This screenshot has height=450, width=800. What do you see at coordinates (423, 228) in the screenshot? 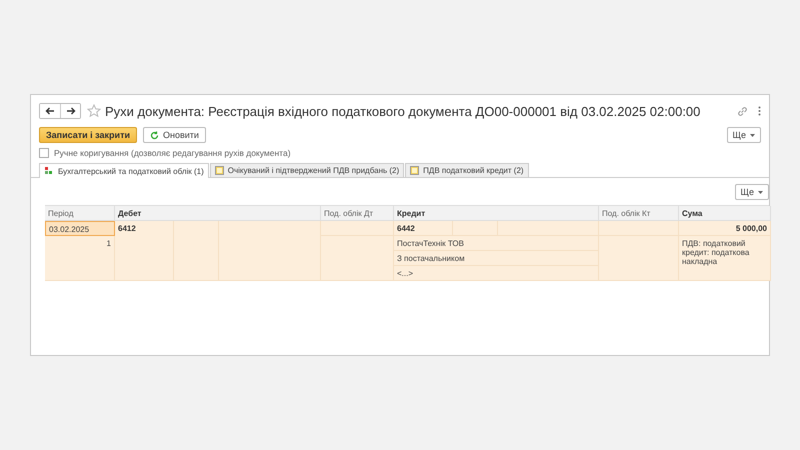
I see `table-cell: 6442` at bounding box center [423, 228].